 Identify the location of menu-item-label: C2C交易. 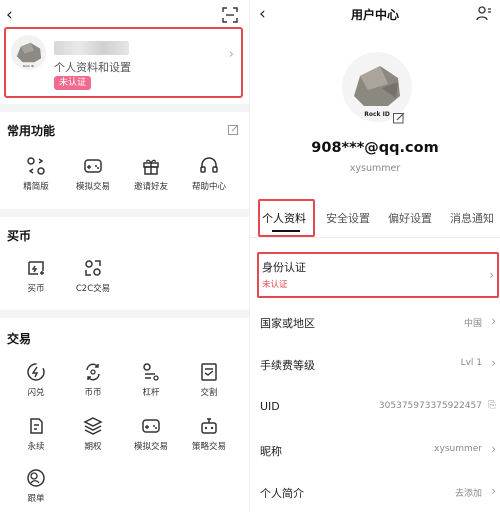
(93, 289).